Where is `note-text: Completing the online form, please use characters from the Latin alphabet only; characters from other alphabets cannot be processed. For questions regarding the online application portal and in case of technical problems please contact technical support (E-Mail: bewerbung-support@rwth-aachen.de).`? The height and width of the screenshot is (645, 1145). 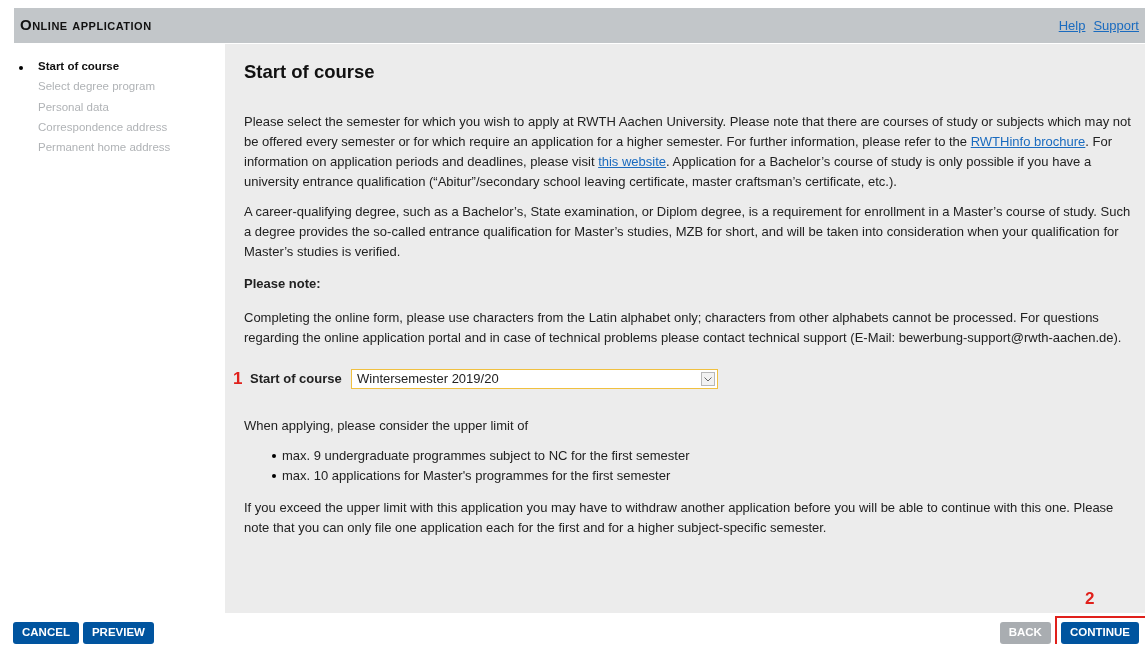 note-text: Completing the online form, please use characters from the Latin alphabet only; characters from other alphabets cannot be processed. For questions regarding the online application portal and in case of technical problems please contact technical support (E-Mail: bewerbung-support@rwth-aachen.de). is located at coordinates (683, 328).